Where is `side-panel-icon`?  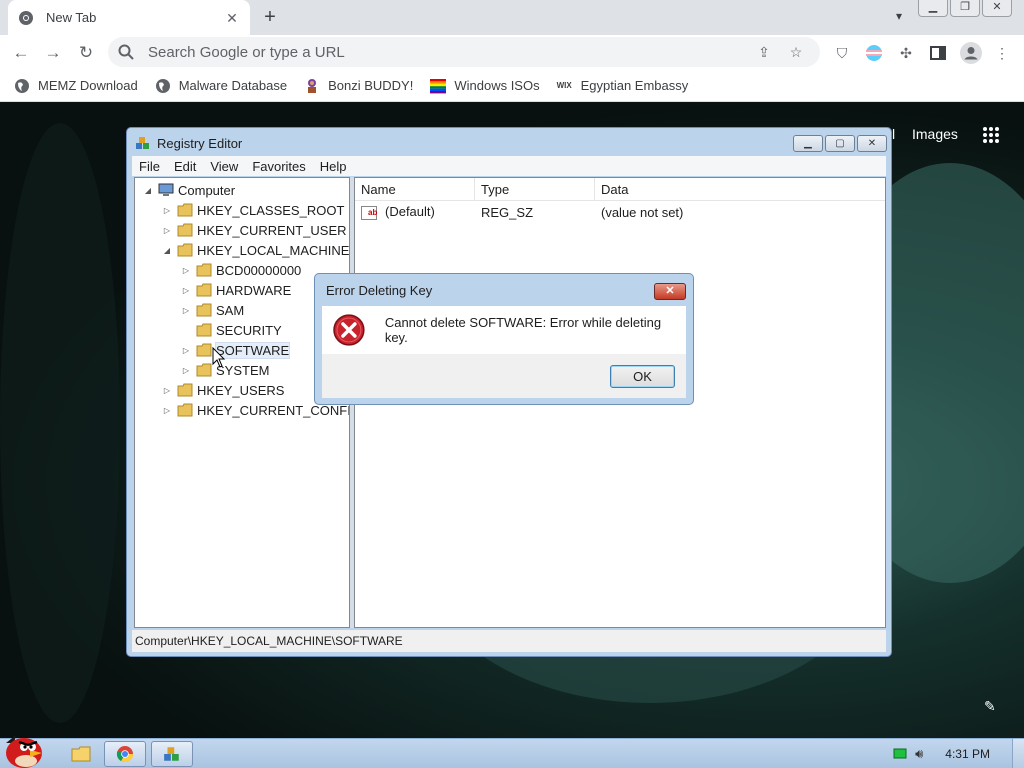 side-panel-icon is located at coordinates (938, 53).